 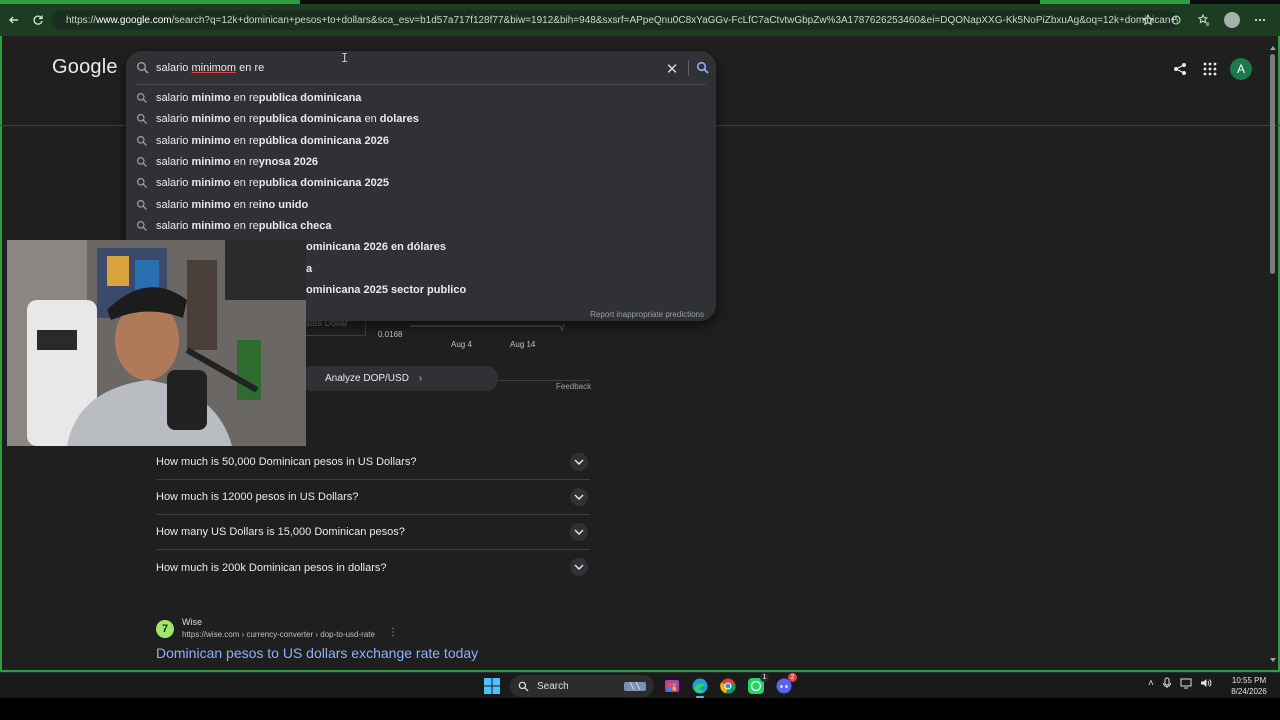 I want to click on suggestion-item: salario minimo en reynosa 2026, so click(x=421, y=162).